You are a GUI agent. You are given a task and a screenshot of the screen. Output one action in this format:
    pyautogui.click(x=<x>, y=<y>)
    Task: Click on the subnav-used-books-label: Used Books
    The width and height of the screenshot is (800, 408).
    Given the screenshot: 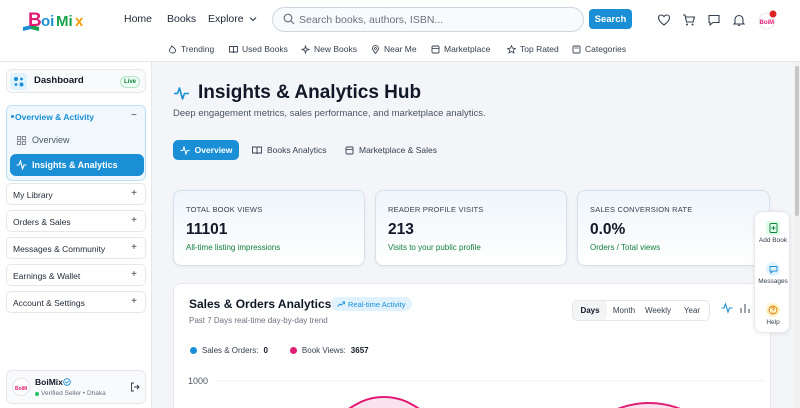 What is the action you would take?
    pyautogui.click(x=265, y=49)
    